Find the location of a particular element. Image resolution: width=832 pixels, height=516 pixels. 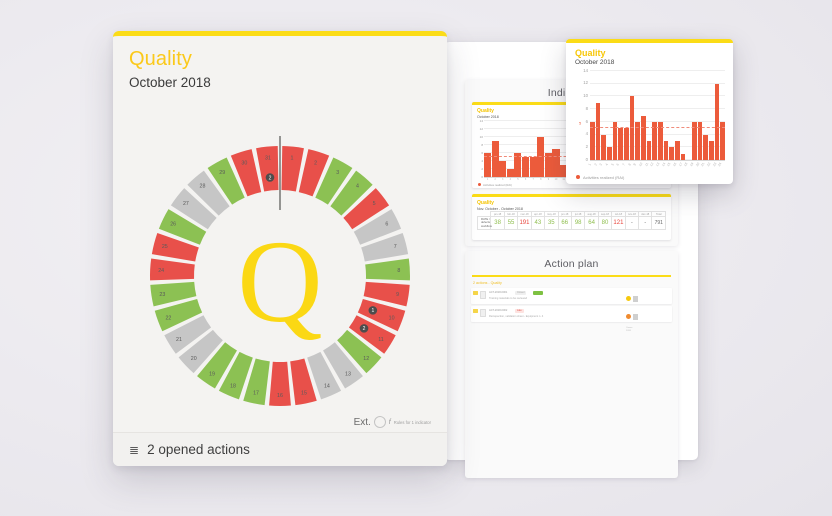

action-plan-title: Action plan is located at coordinates (571, 264).